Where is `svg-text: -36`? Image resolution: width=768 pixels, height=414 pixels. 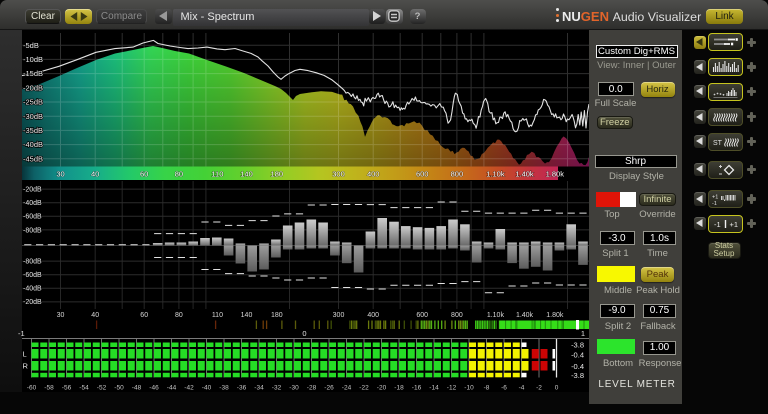 svg-text: -36 is located at coordinates (242, 388).